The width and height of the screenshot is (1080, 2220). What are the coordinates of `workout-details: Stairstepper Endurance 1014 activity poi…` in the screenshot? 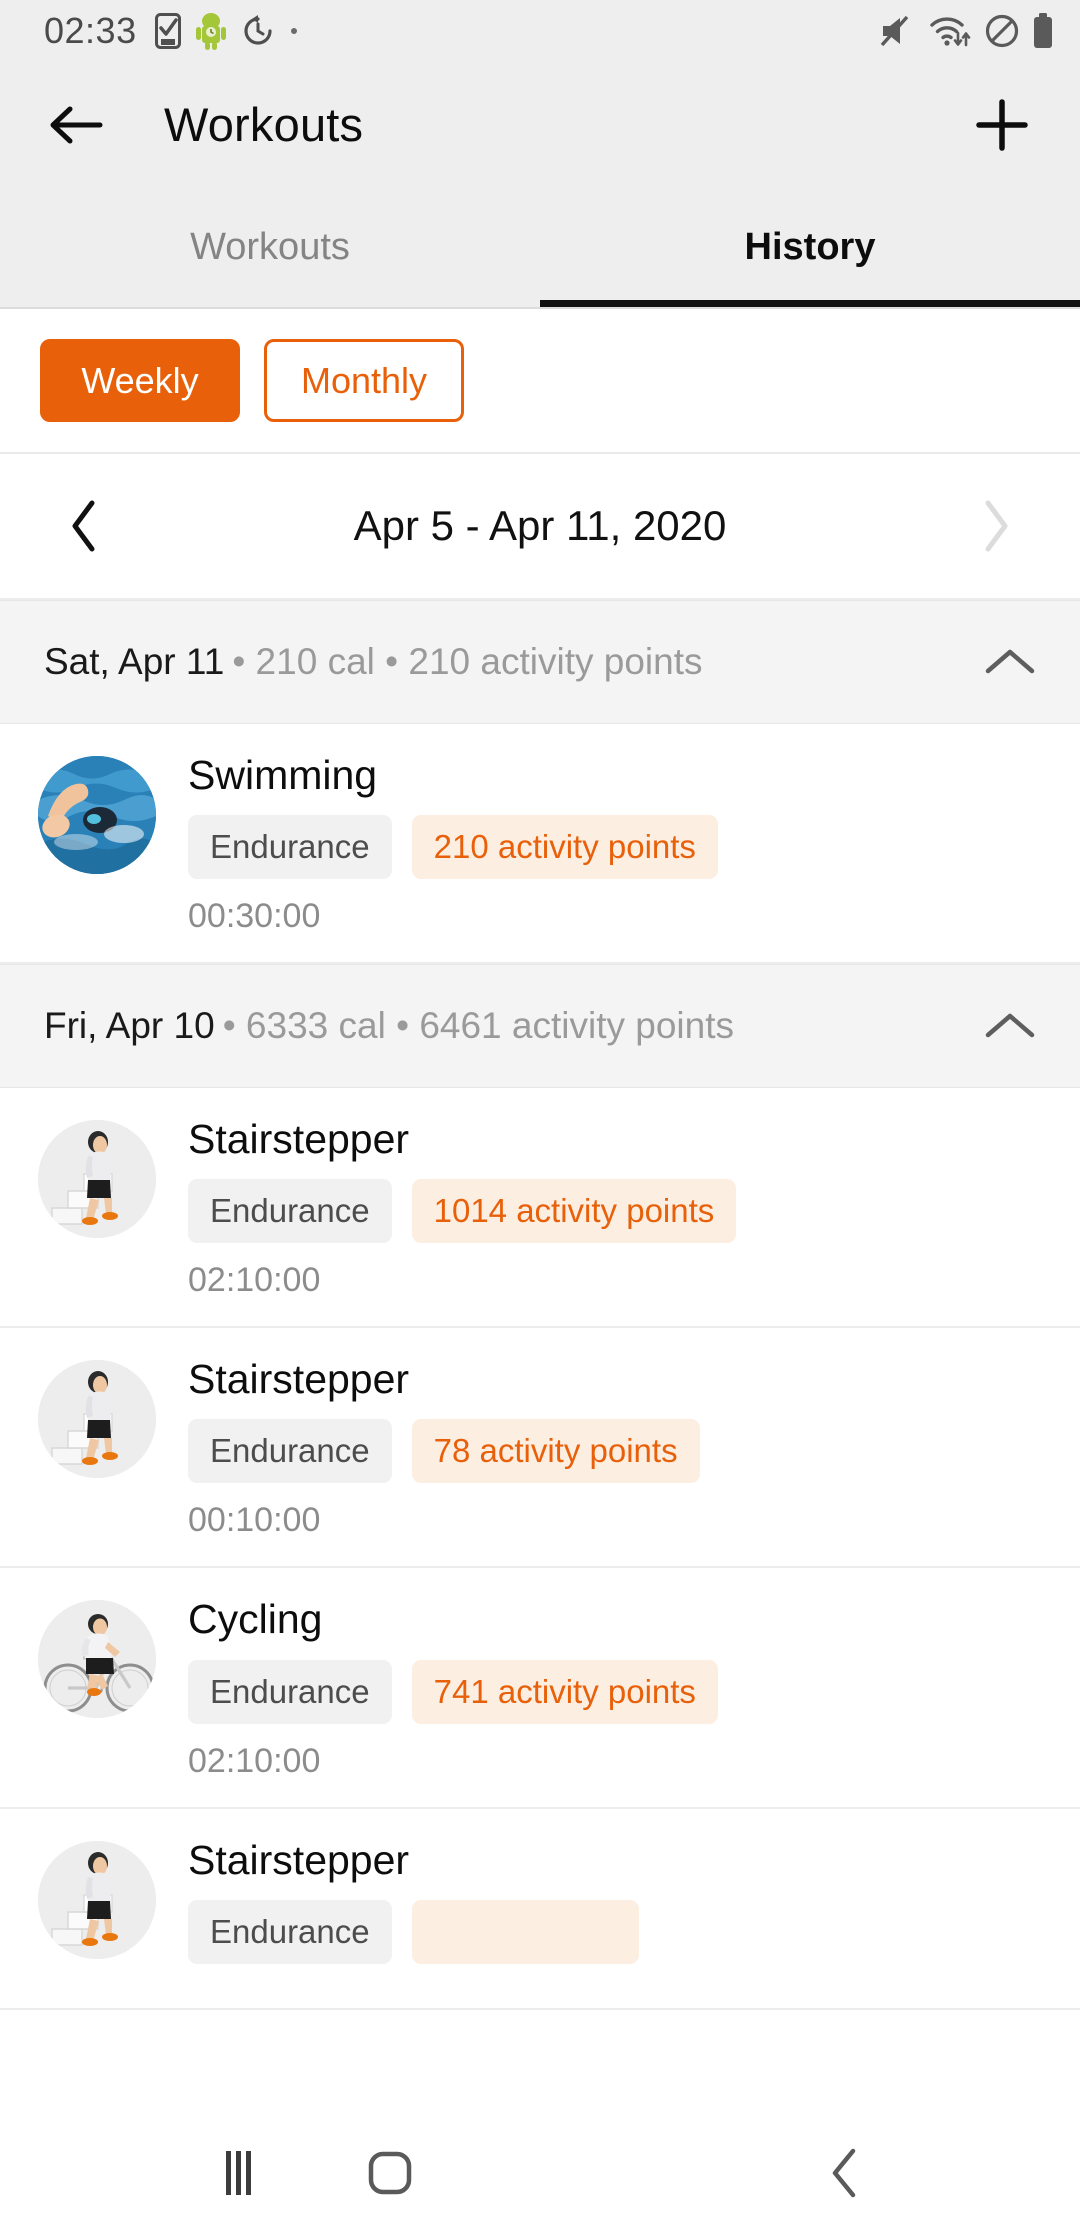 It's located at (614, 1207).